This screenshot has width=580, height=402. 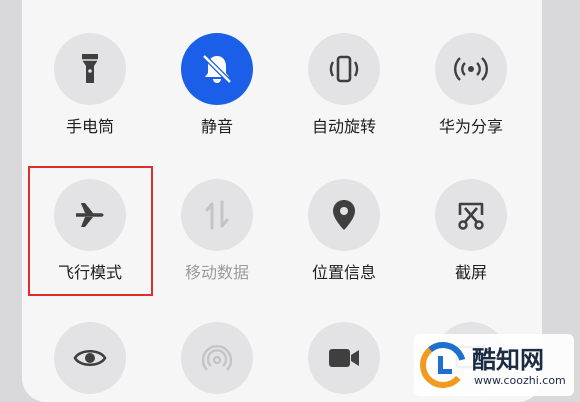 I want to click on toggle-airplane-mode-circle, so click(x=90, y=215).